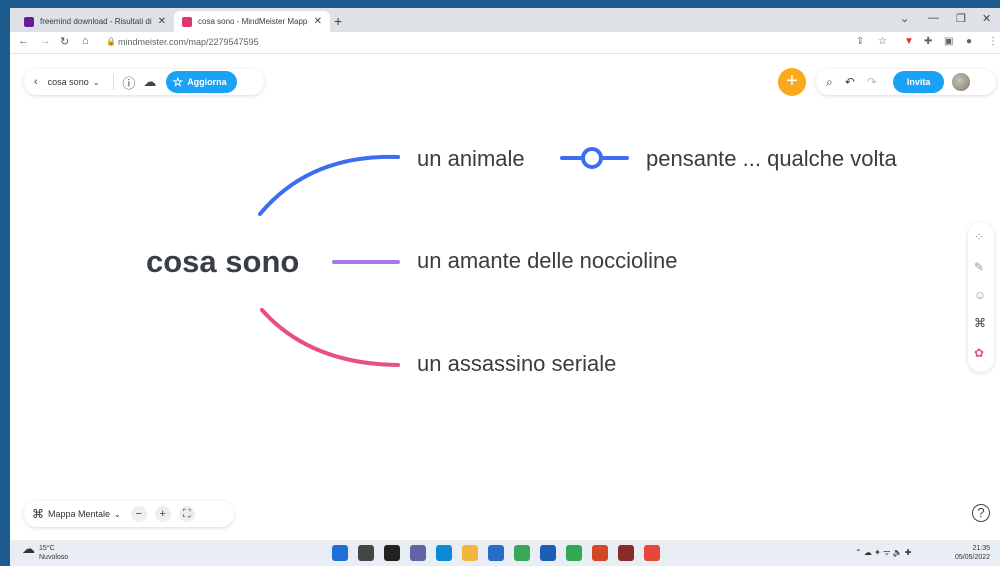 Image resolution: width=1000 pixels, height=566 pixels. What do you see at coordinates (948, 41) in the screenshot?
I see `sidepanel-icon: ▣` at bounding box center [948, 41].